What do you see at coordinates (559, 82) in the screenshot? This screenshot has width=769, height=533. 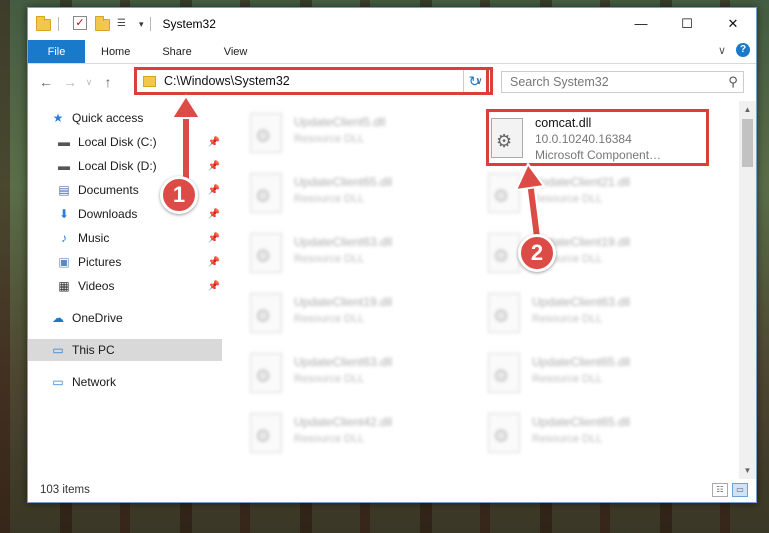 I see `search-placeholder: Search System32` at bounding box center [559, 82].